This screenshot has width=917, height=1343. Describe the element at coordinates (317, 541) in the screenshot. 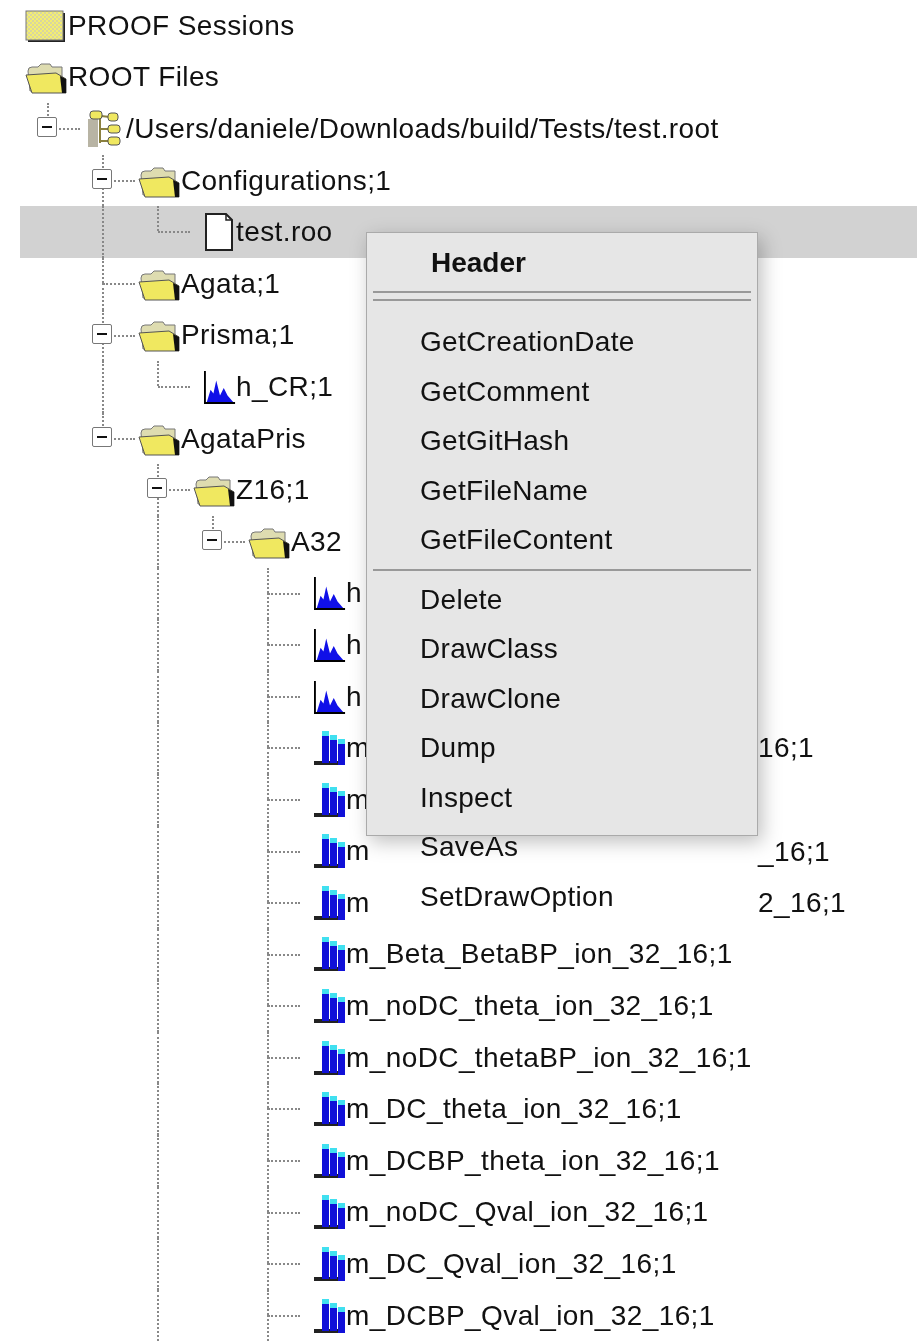

I see `tree-item-label: A32` at that location.